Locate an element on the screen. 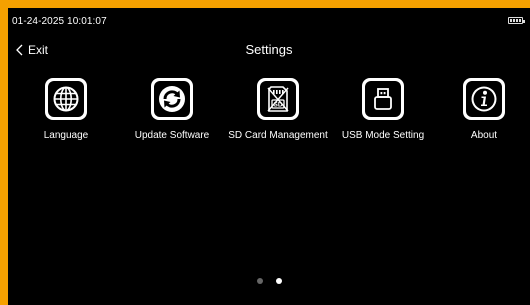 The image size is (530, 305). menu-item-language: Language is located at coordinates (66, 110).